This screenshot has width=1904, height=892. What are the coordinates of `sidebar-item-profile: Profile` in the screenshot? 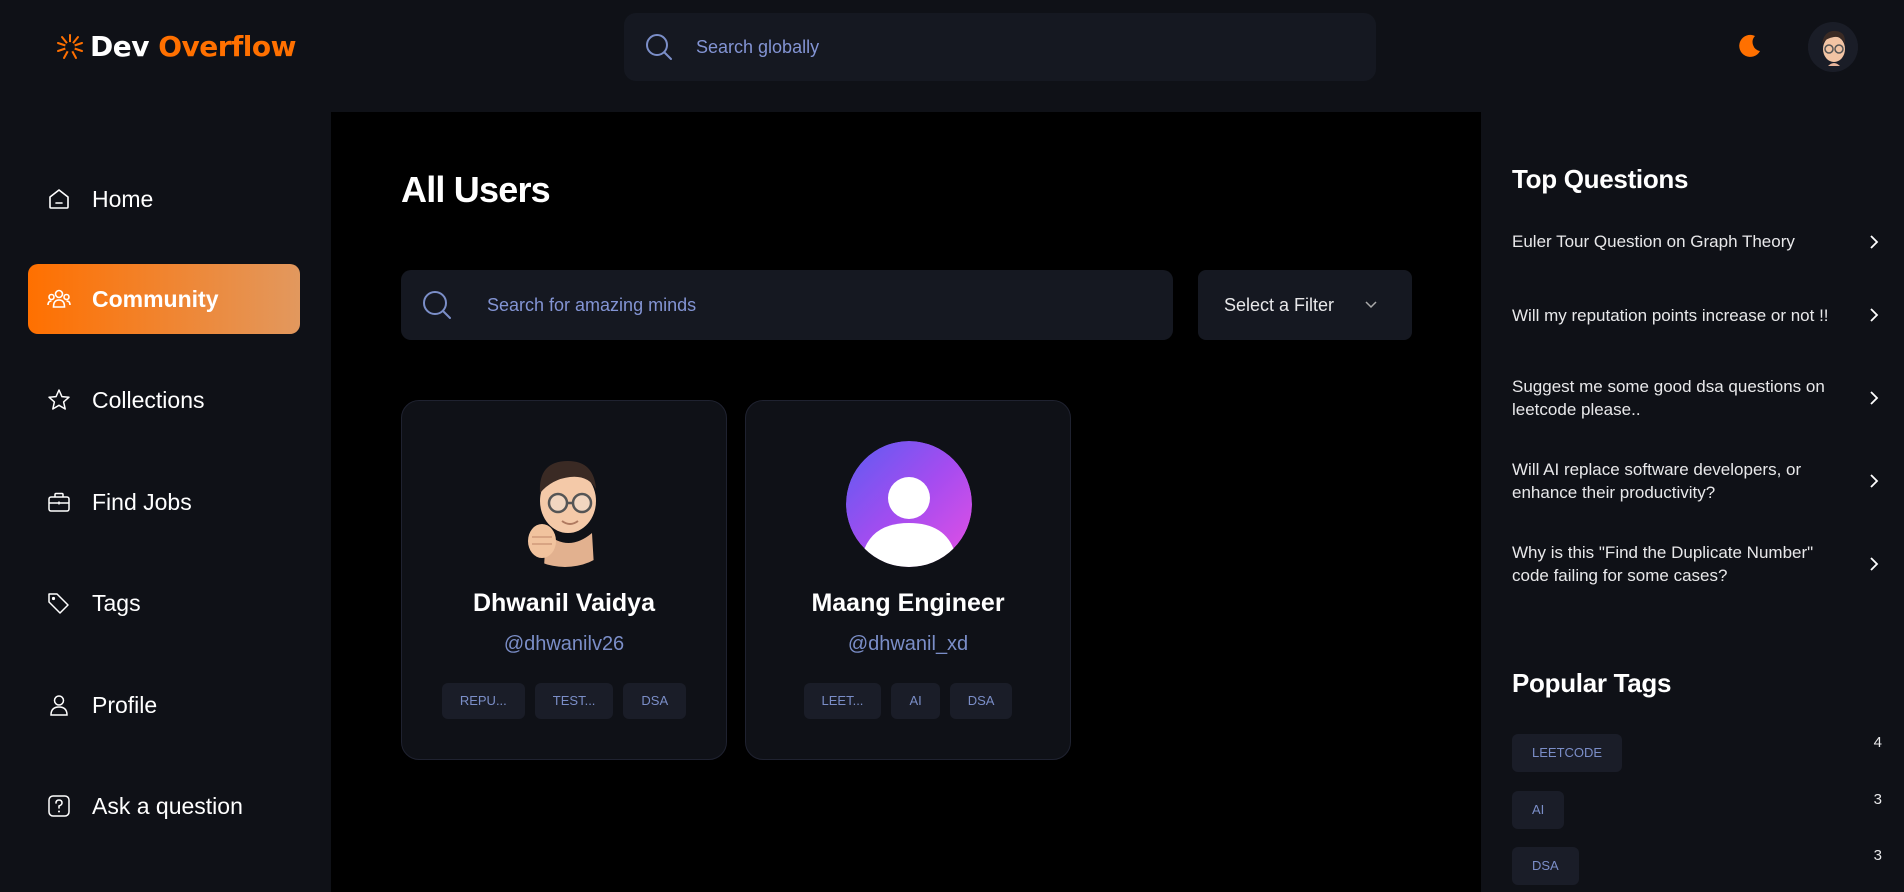 It's located at (164, 705).